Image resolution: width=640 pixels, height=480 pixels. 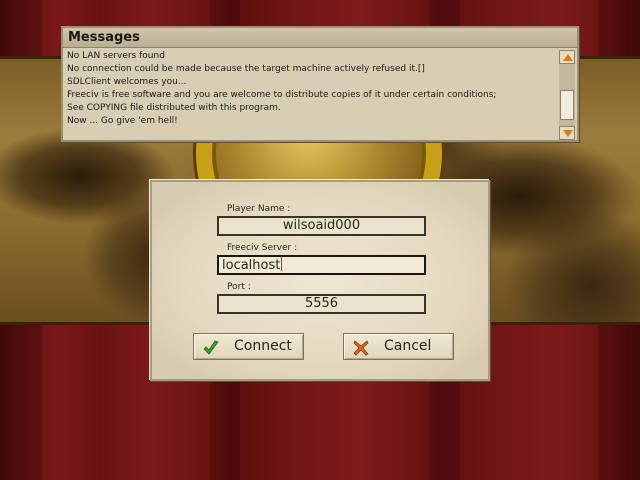 I want to click on server-value: localhost, so click(x=251, y=265).